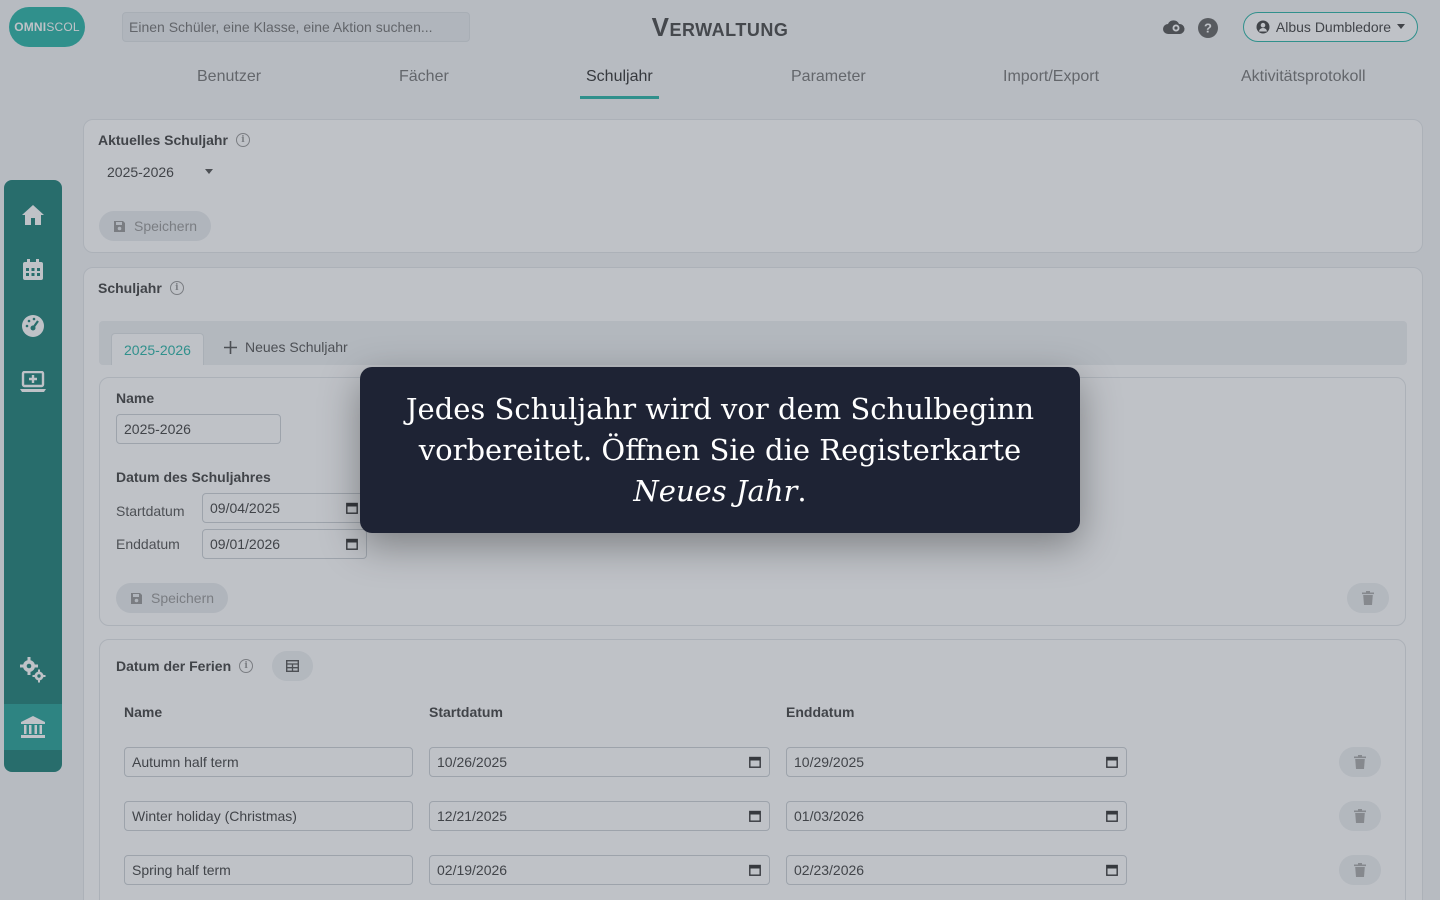 The width and height of the screenshot is (1440, 900). I want to click on tooltip-end: ., so click(802, 490).